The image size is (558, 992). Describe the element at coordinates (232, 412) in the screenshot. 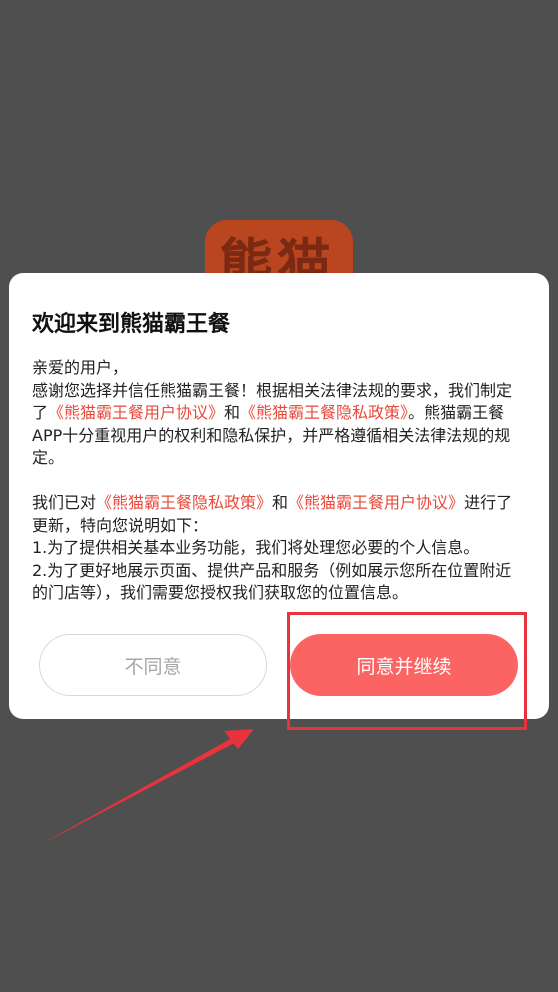

I see `and-text-1: 和` at that location.